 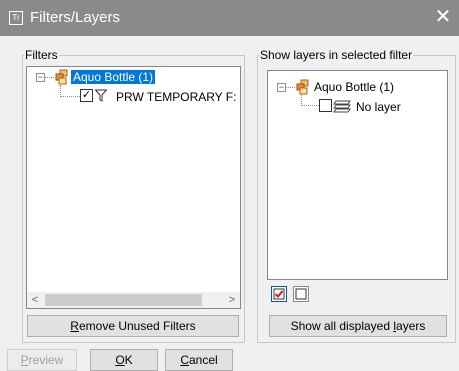 I want to click on filter-item-label: PRW TEMPORARY F:, so click(x=176, y=97).